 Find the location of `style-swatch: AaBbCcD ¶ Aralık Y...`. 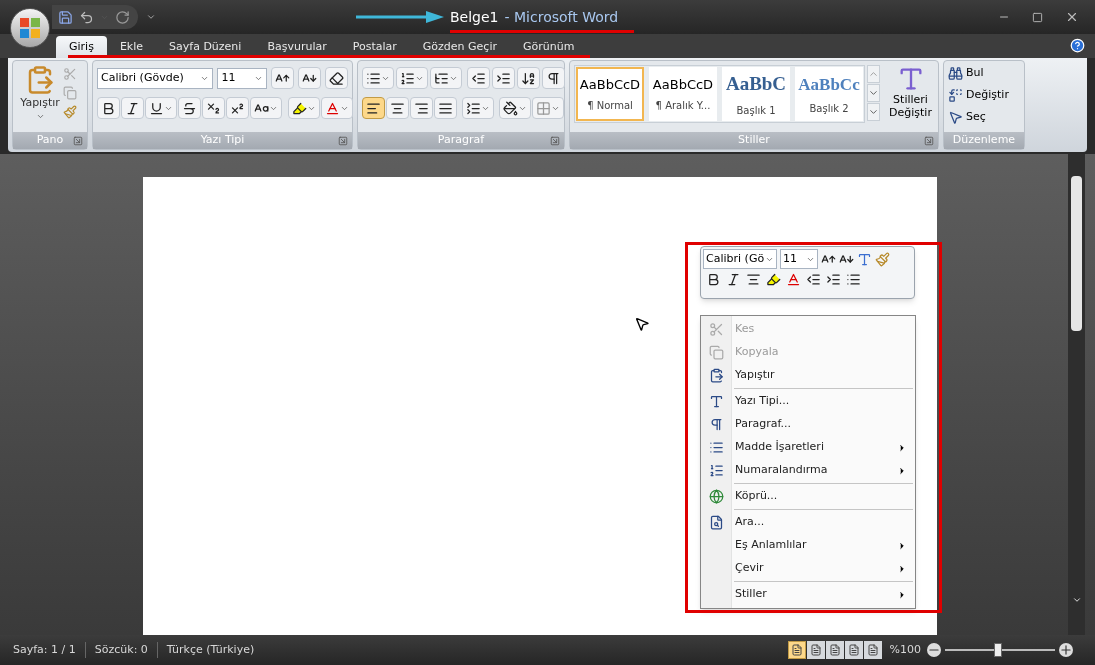

style-swatch: AaBbCcD ¶ Aralık Y... is located at coordinates (683, 94).